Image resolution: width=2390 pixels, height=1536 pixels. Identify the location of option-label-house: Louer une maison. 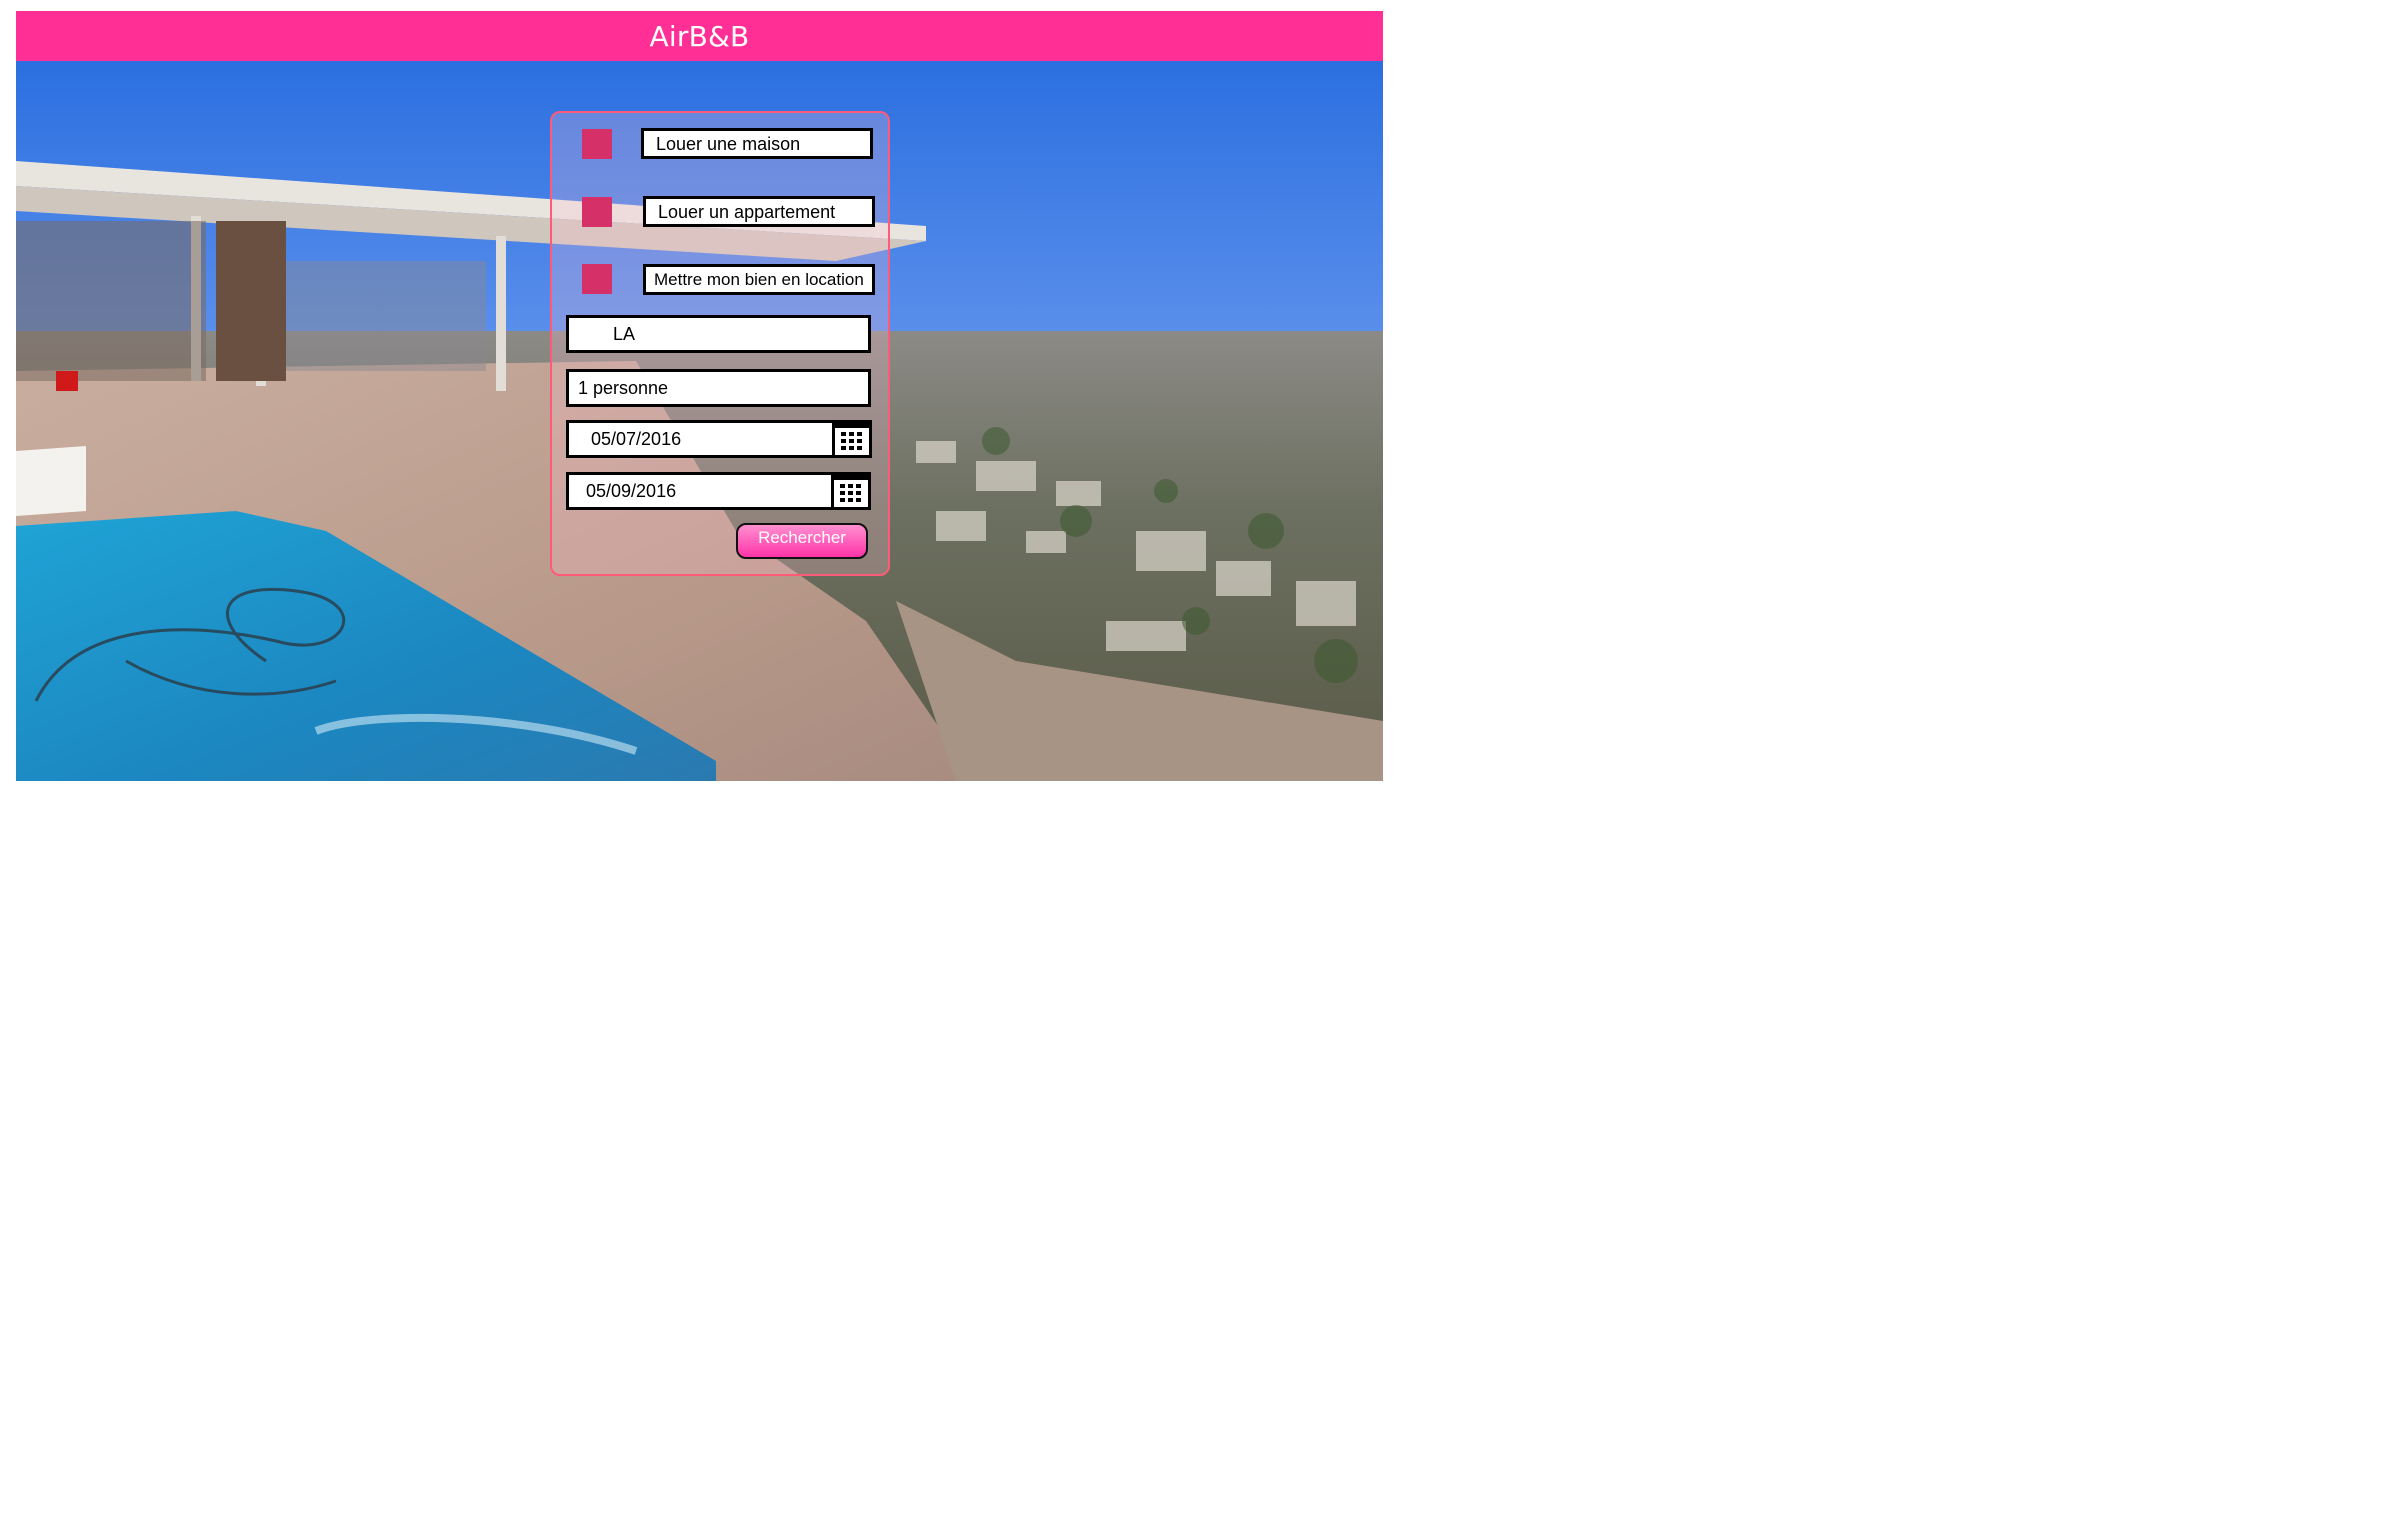
(757, 143).